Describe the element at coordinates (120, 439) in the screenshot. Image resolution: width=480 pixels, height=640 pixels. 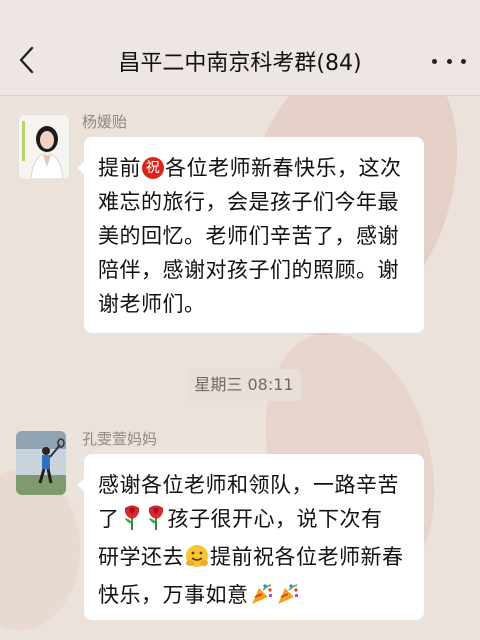
I see `sender-name: 孔雯萱妈妈` at that location.